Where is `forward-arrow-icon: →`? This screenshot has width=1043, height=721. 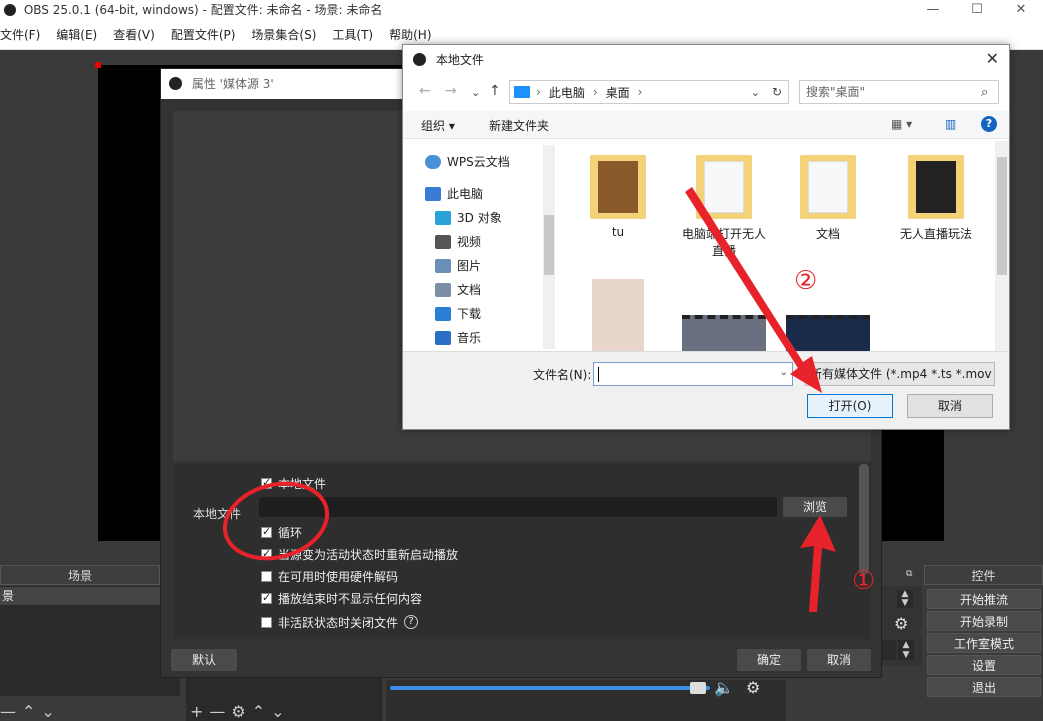
forward-arrow-icon: → is located at coordinates (451, 91).